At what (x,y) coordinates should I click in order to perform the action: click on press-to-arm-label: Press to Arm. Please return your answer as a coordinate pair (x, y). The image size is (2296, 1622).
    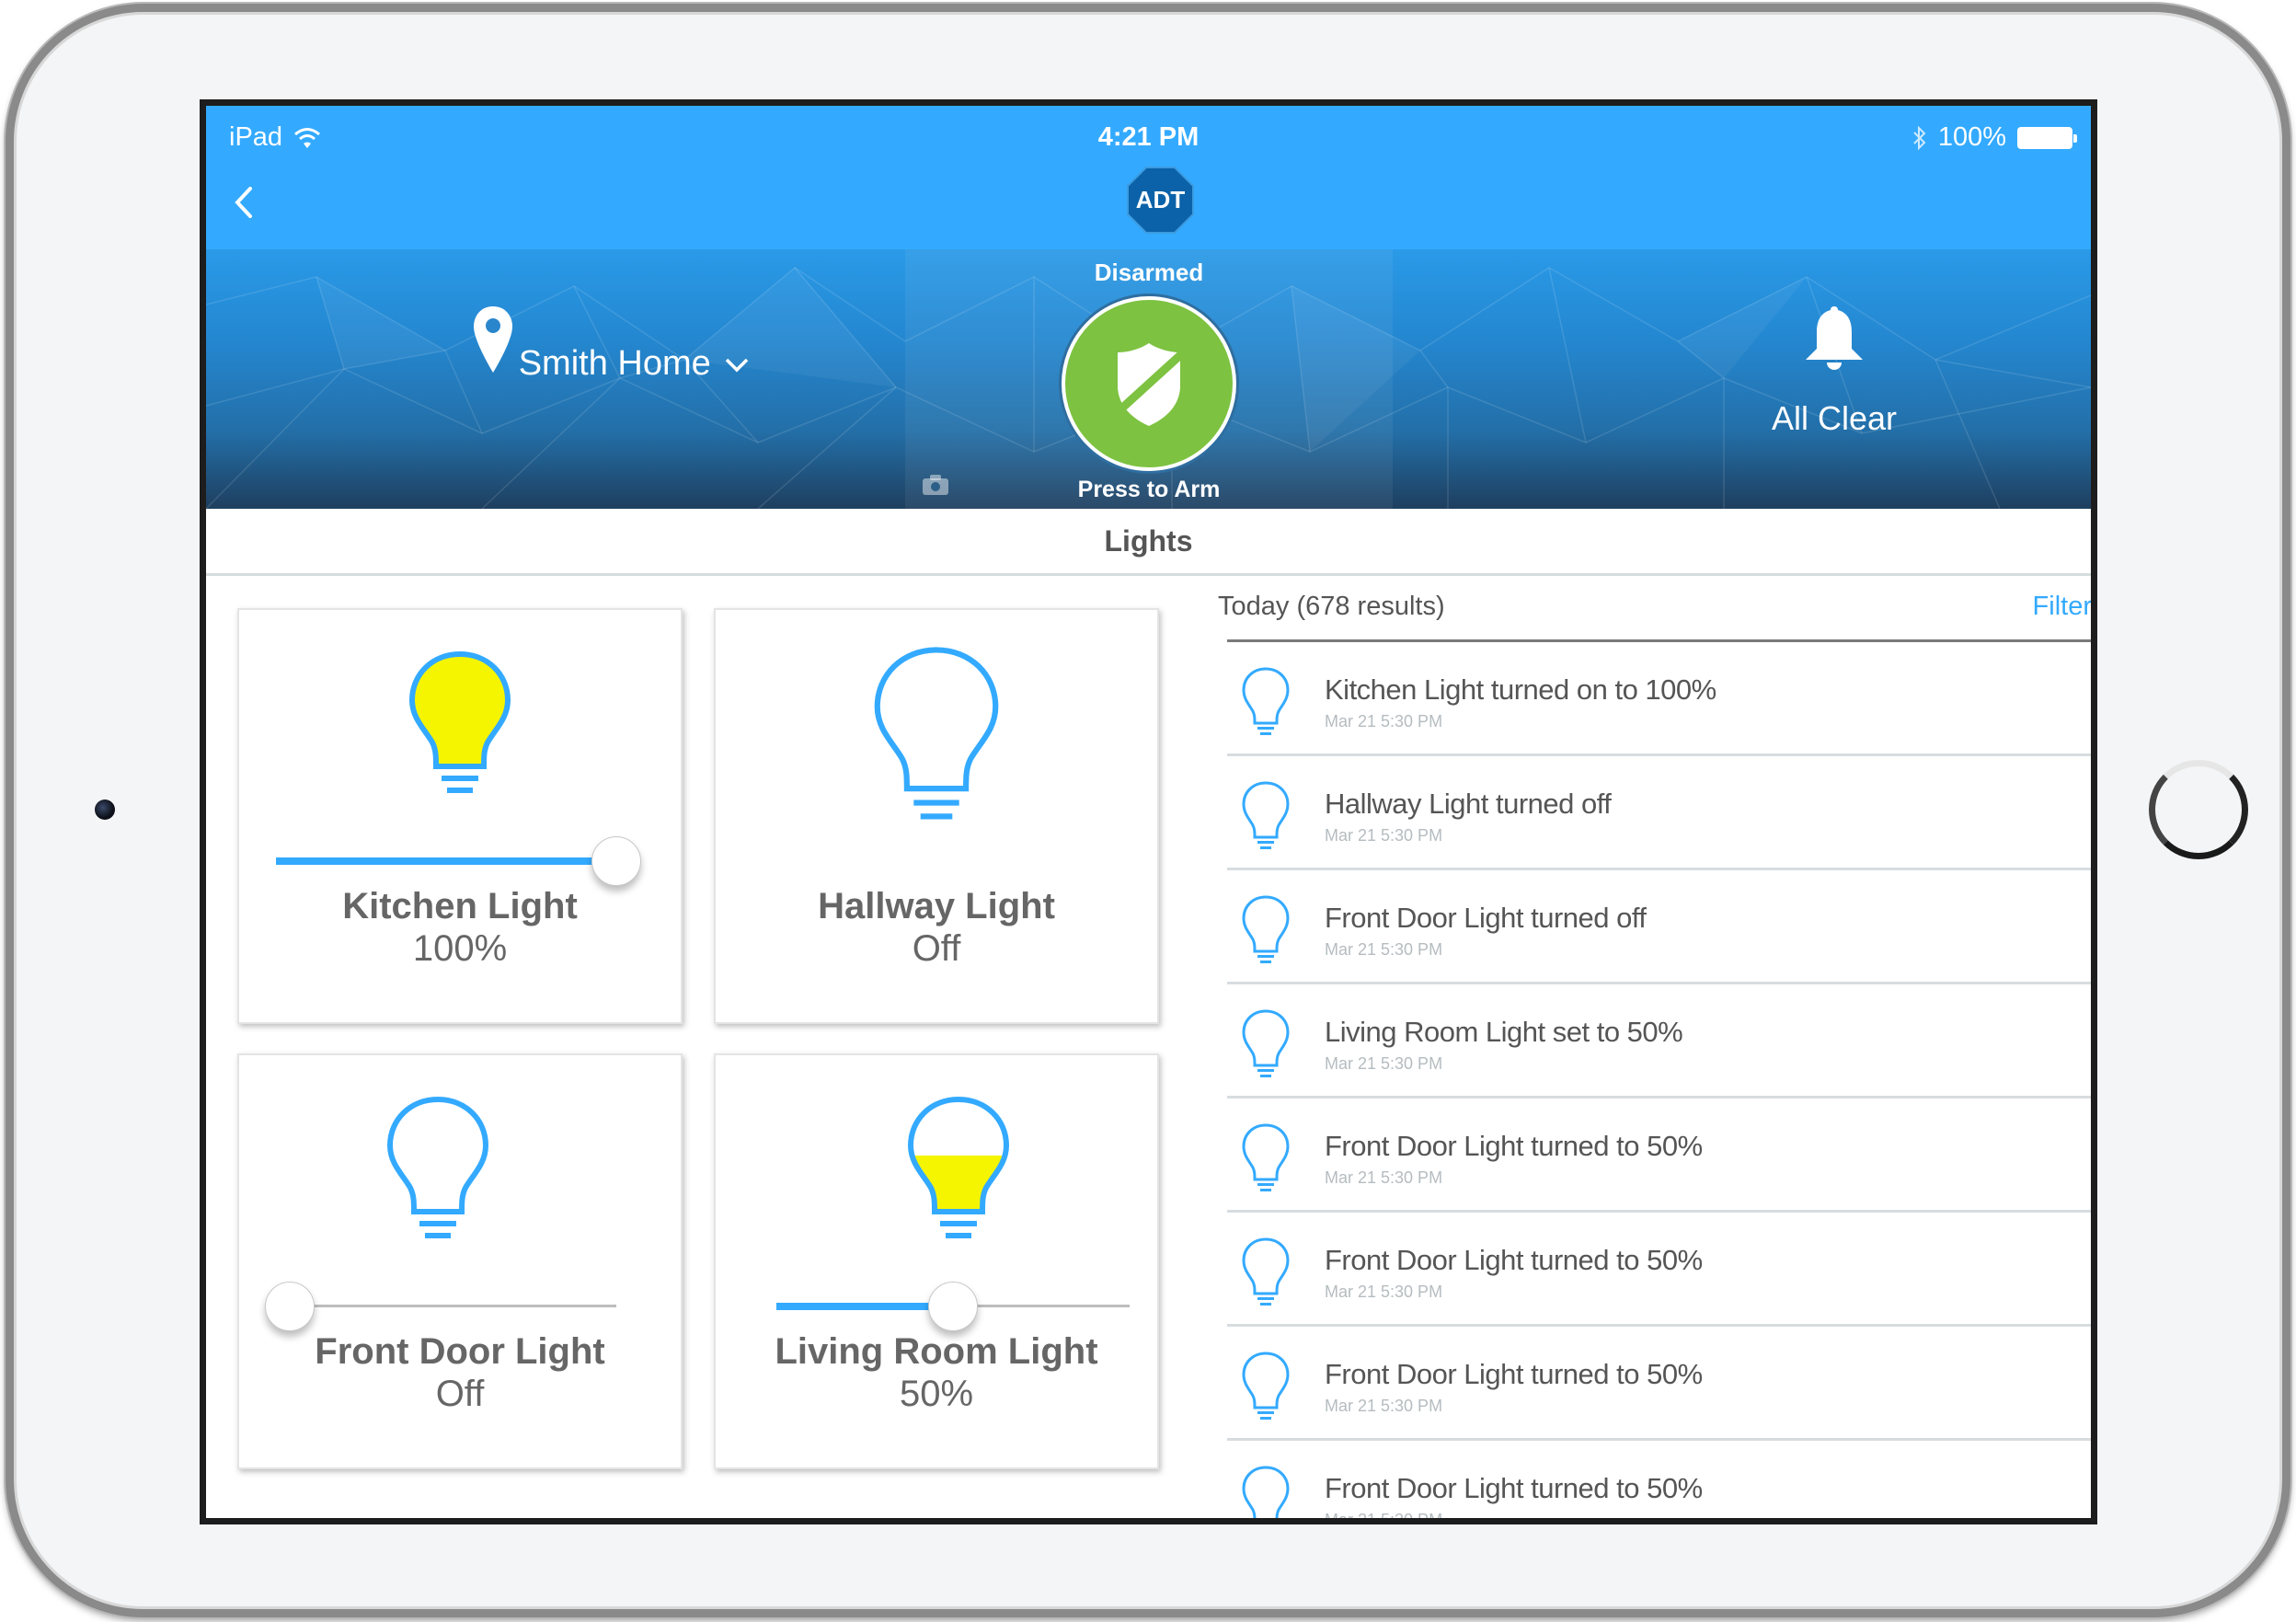
    Looking at the image, I should click on (1149, 490).